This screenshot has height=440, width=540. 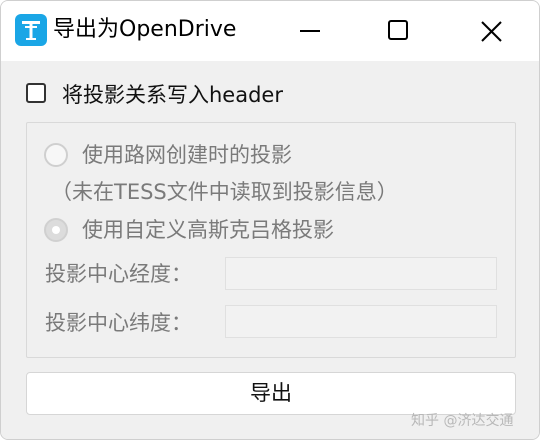 I want to click on maximize-icon, so click(x=398, y=30).